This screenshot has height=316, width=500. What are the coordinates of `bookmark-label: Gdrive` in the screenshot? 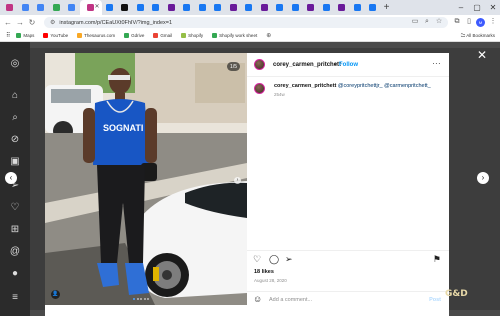 It's located at (138, 35).